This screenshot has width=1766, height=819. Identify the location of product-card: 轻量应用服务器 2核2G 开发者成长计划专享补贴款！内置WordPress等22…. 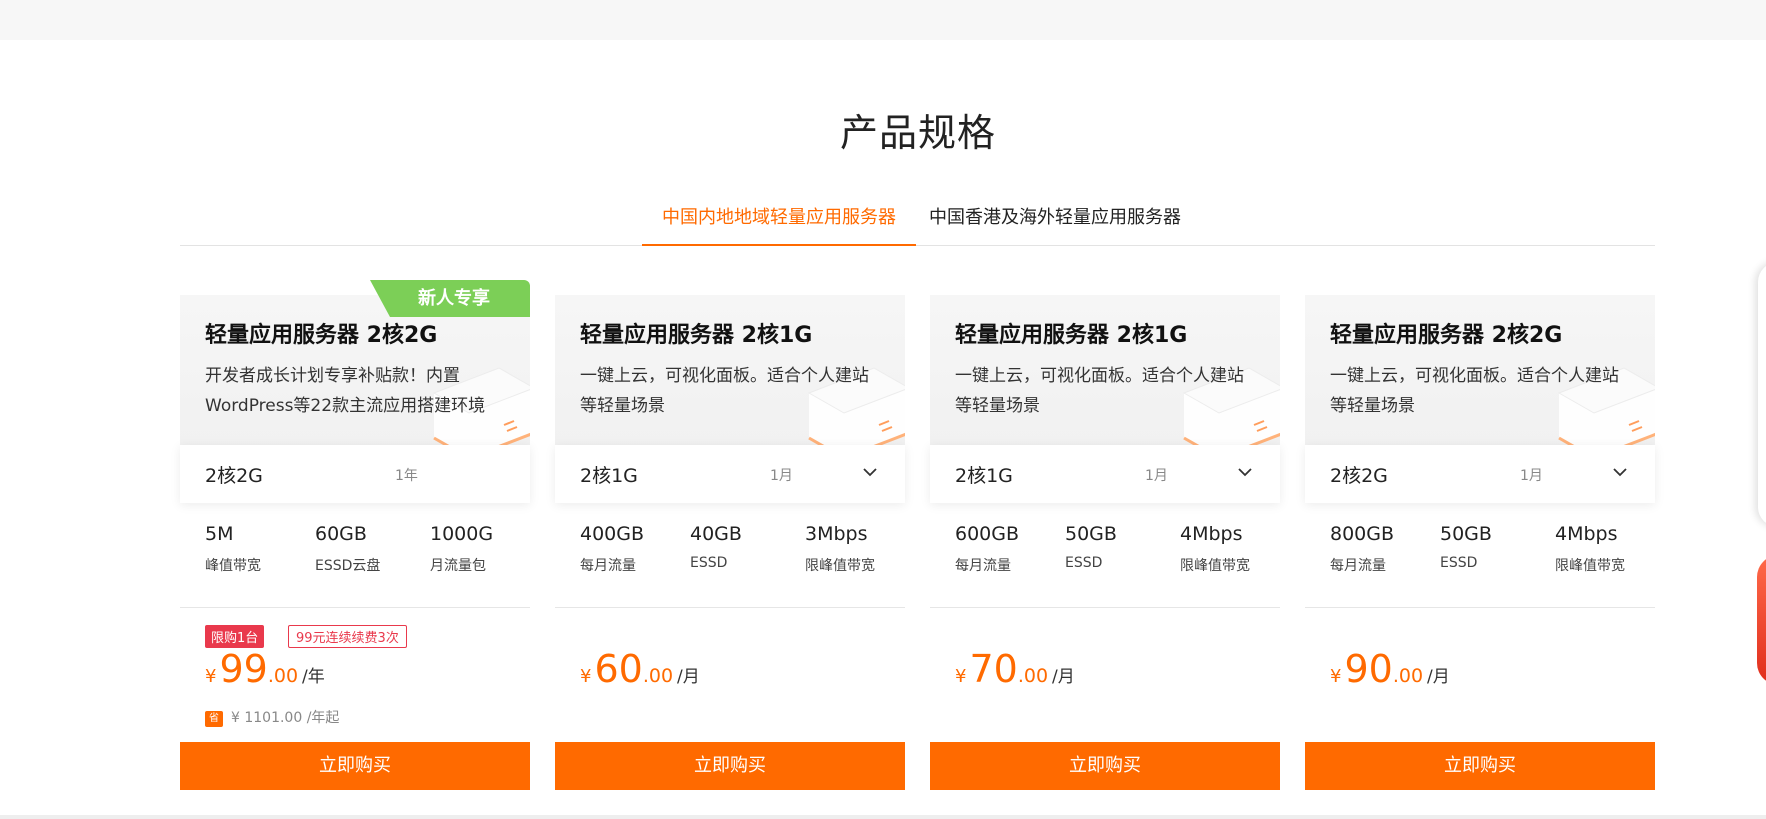
(355, 535).